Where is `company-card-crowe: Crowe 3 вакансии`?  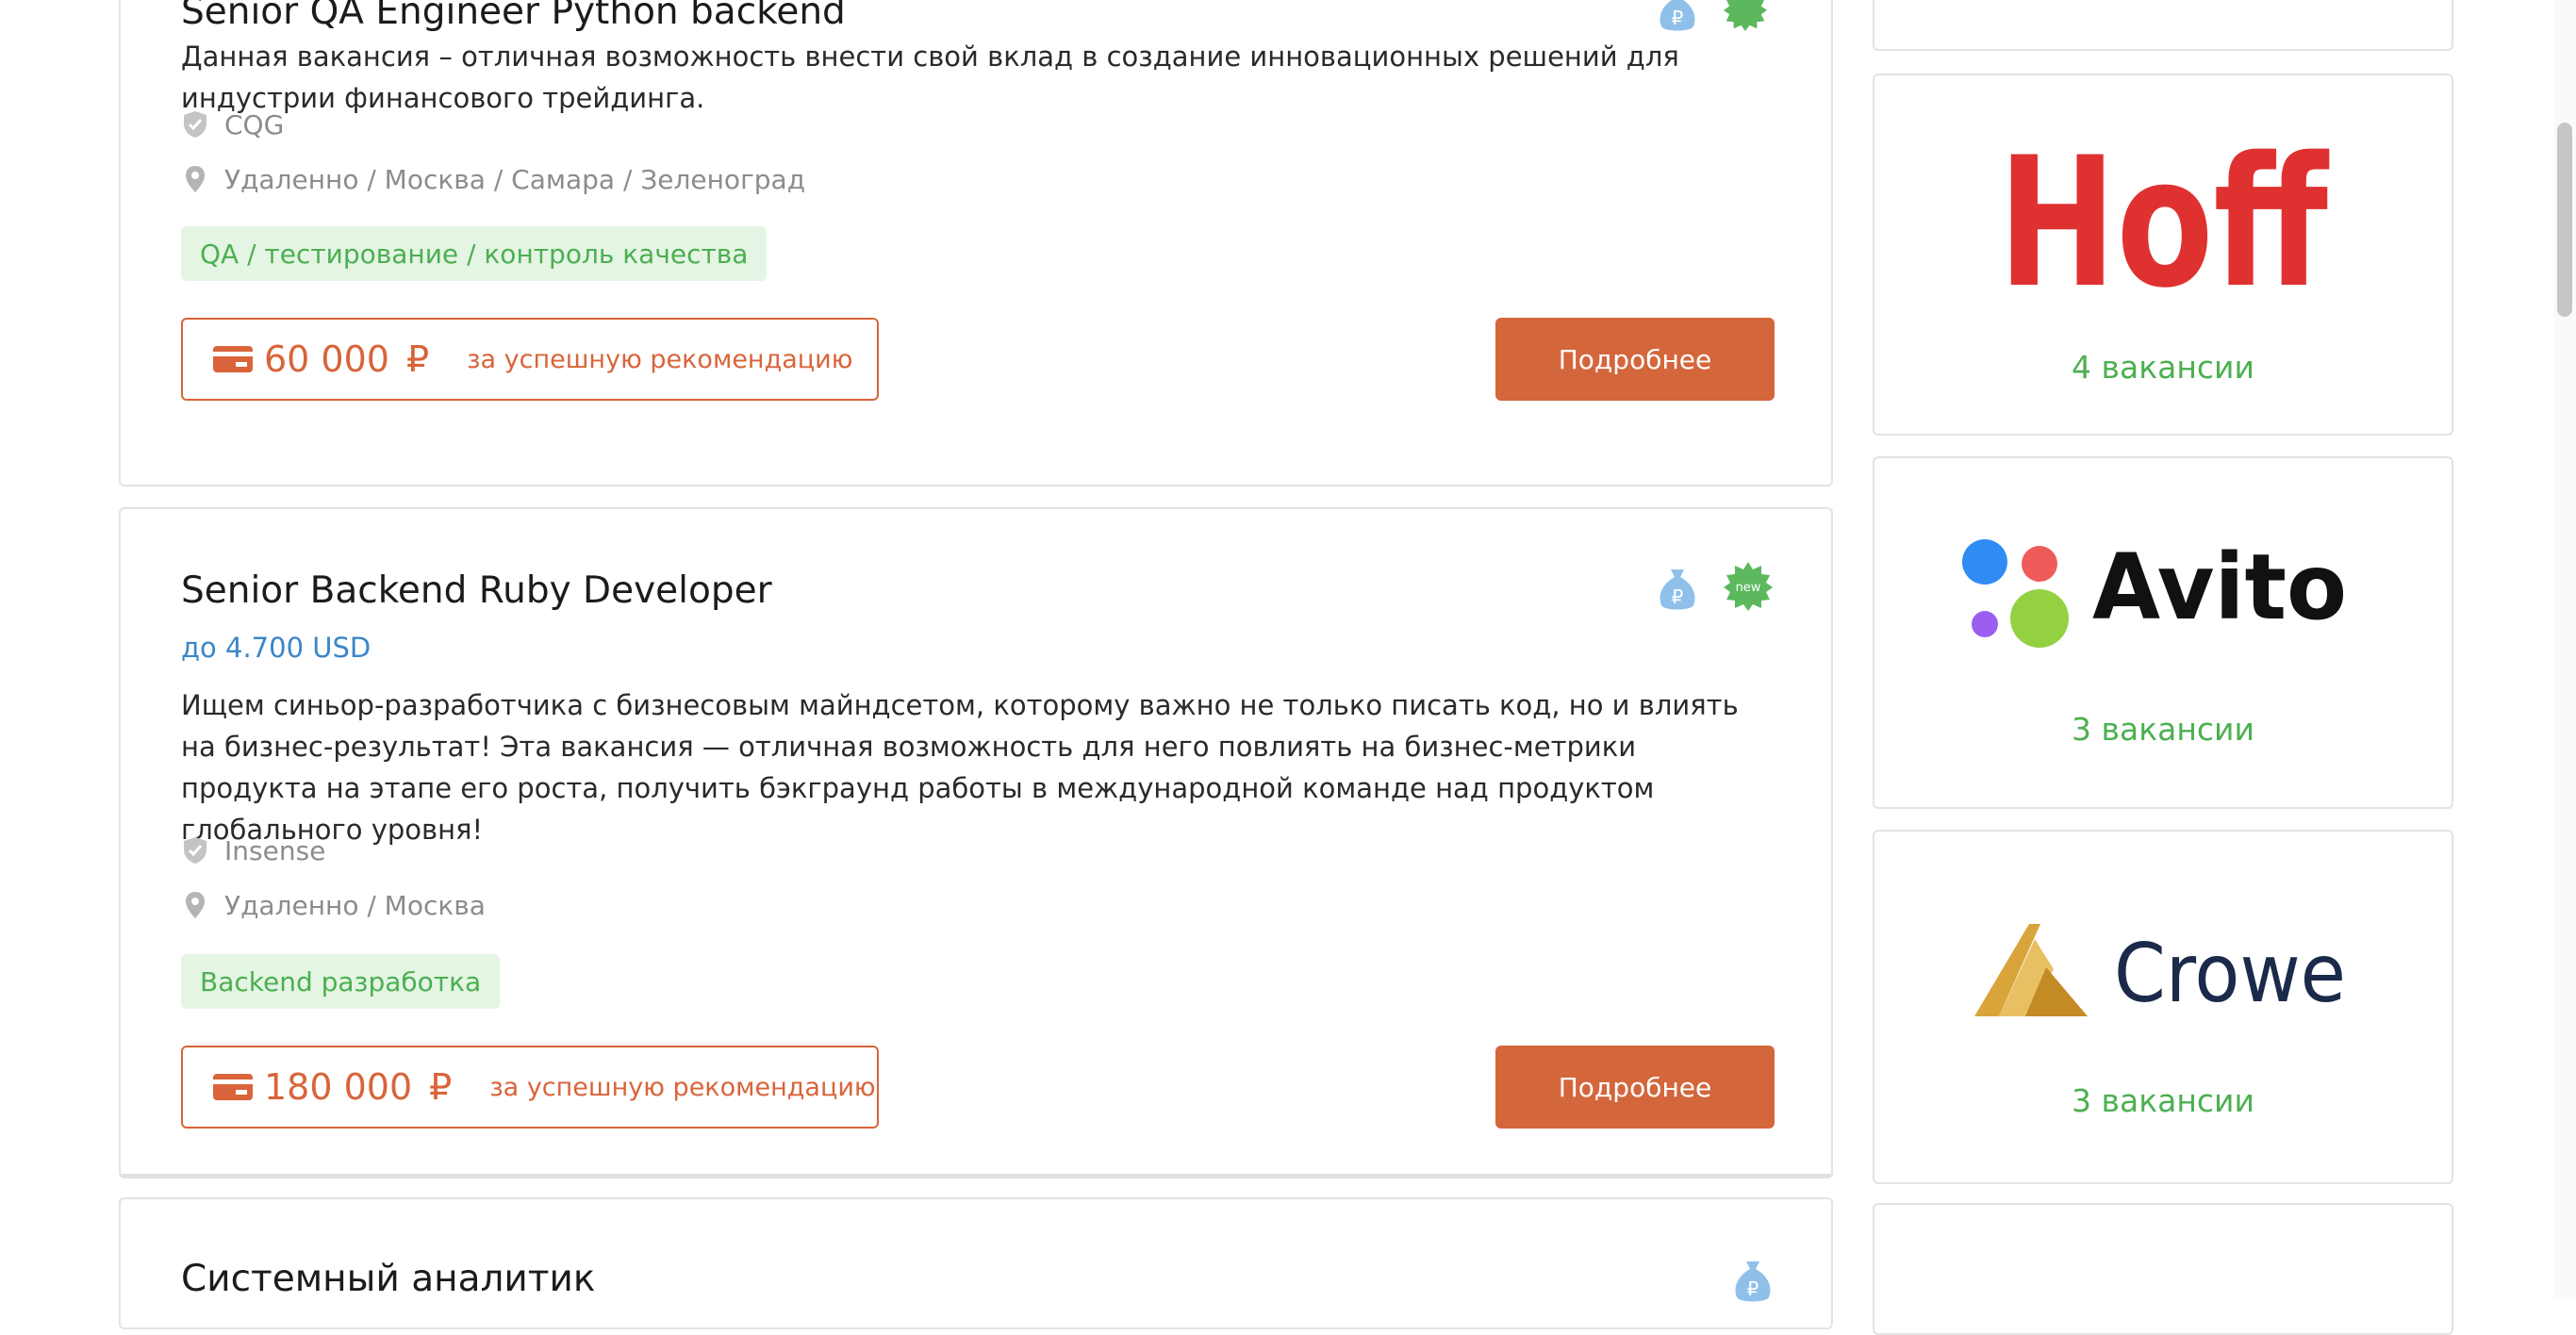
company-card-crowe: Crowe 3 вакансии is located at coordinates (2163, 1007).